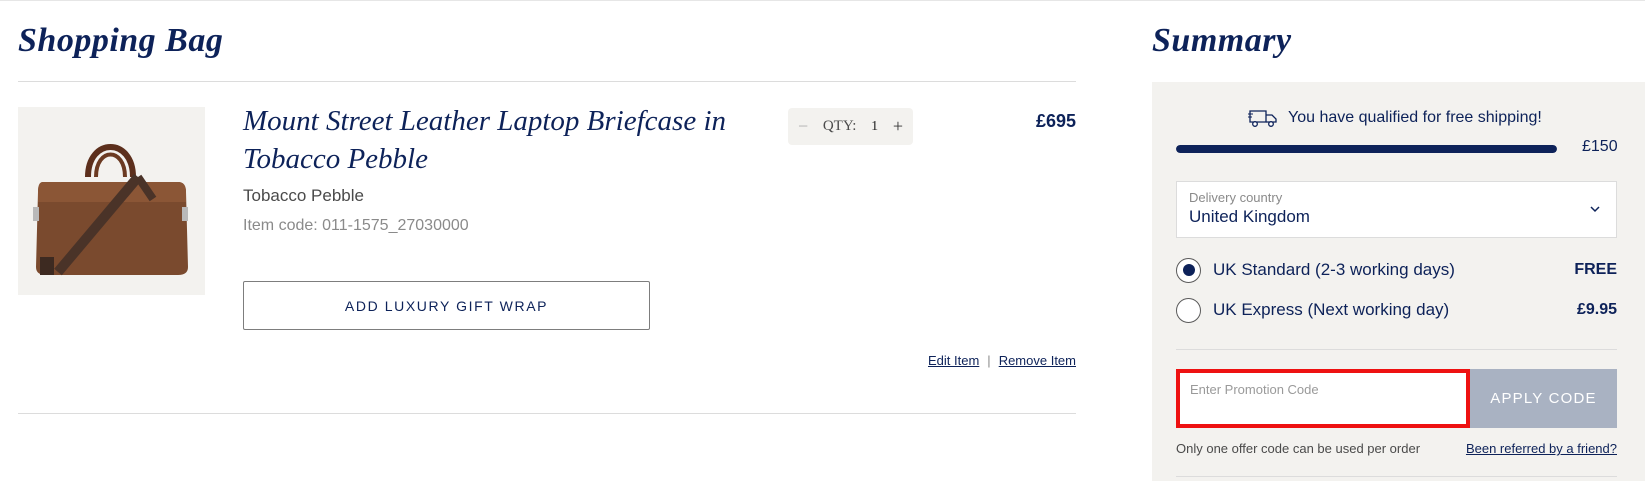  Describe the element at coordinates (1396, 476) in the screenshot. I see `summary-divider-bottom` at that location.